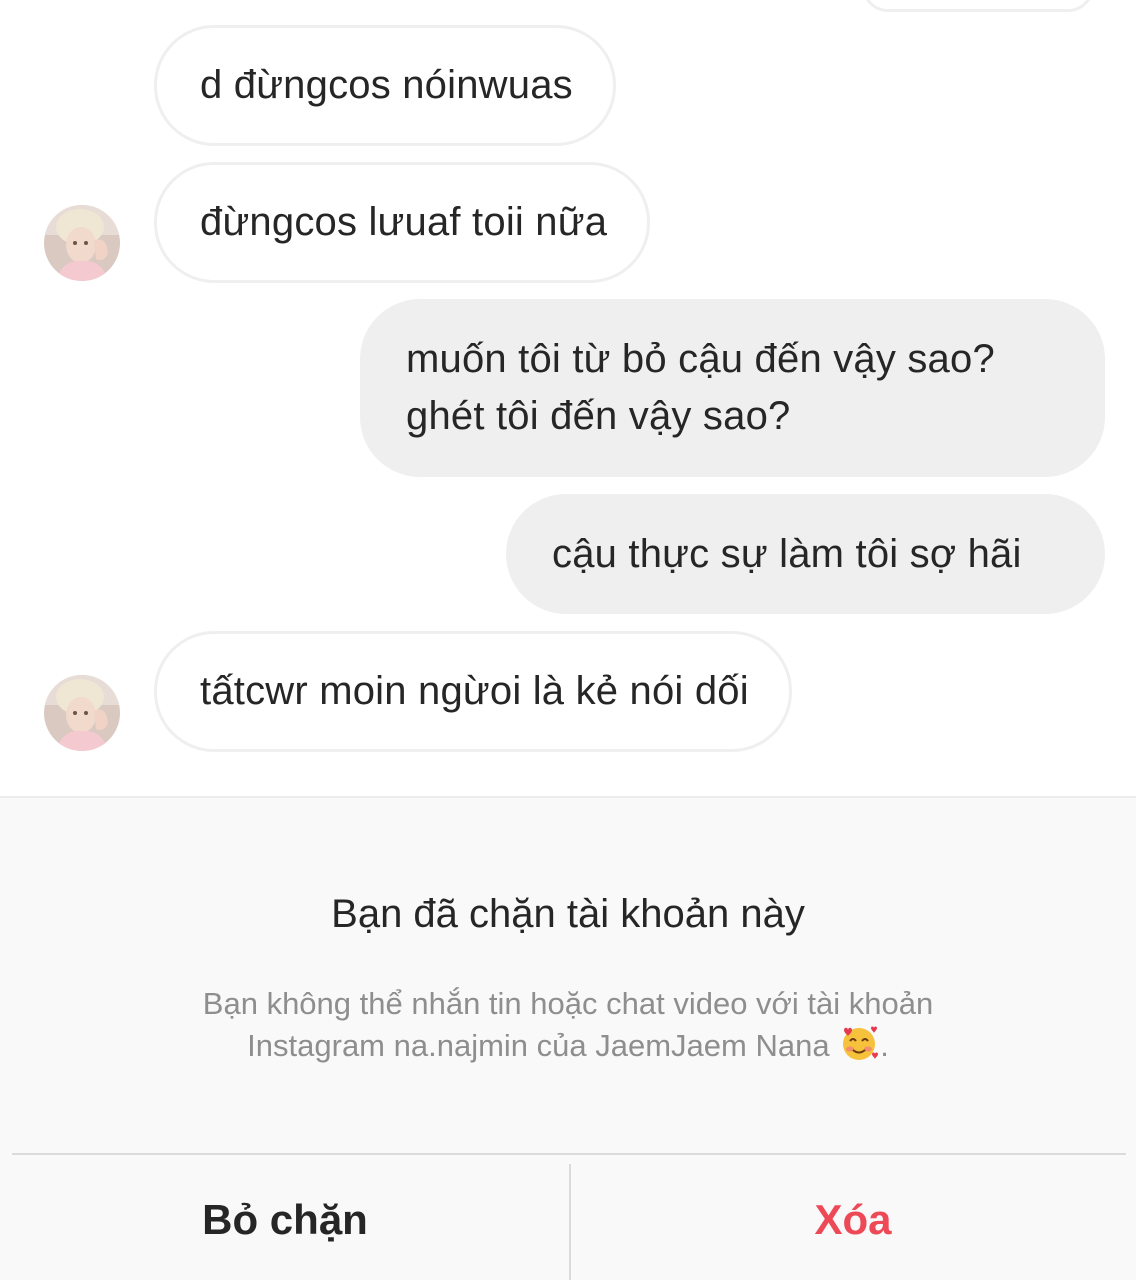 The height and width of the screenshot is (1280, 1136). I want to click on incoming-message-bubble: đừngcos lưuaf toii nữa, so click(402, 222).